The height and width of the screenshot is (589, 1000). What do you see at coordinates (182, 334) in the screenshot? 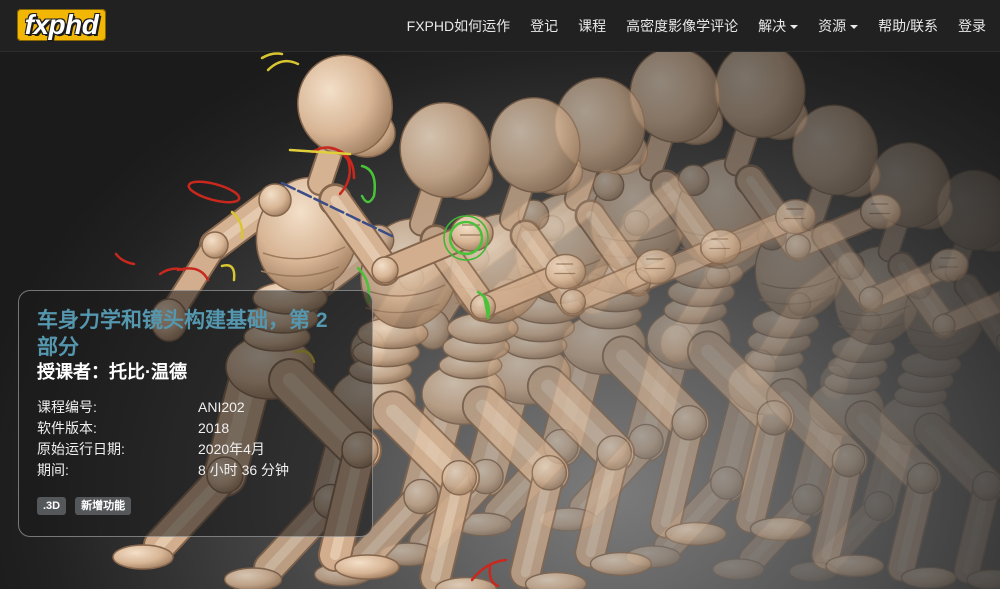
I see `course-title: 车身力学和镜头构建基础，第 2 部分` at bounding box center [182, 334].